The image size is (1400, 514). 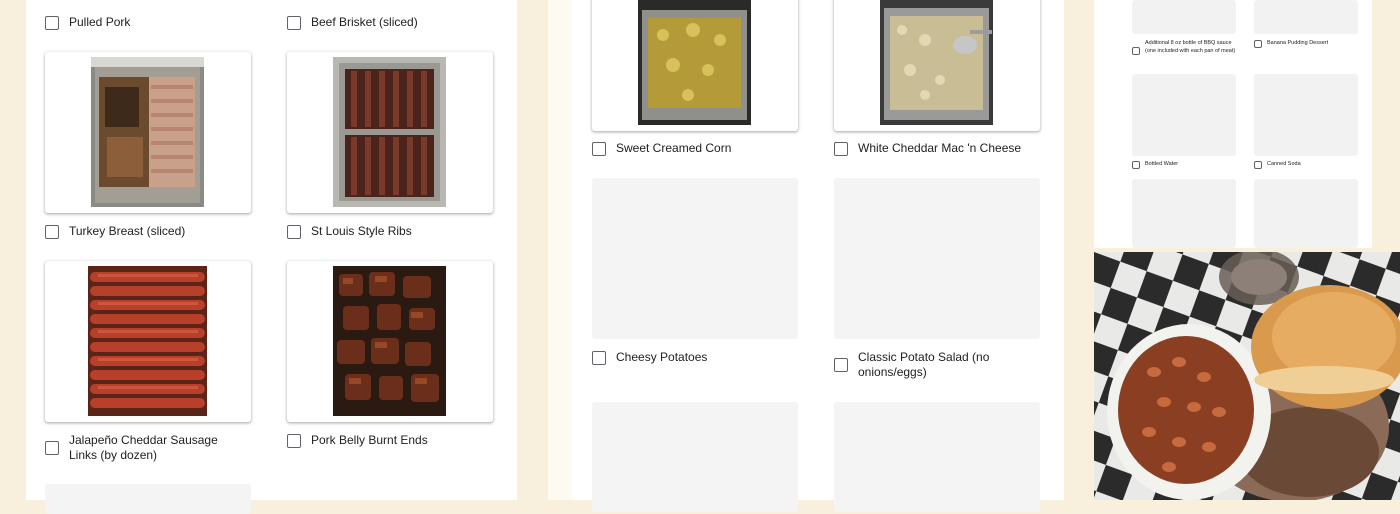 I want to click on option-label: Sweet Creamed Corn, so click(x=674, y=148).